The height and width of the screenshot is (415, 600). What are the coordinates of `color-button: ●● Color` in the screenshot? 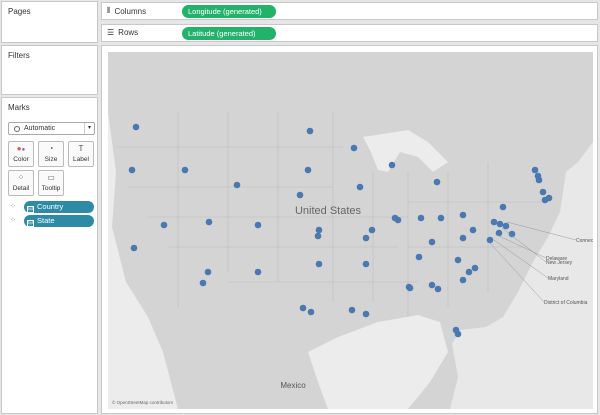 It's located at (21, 154).